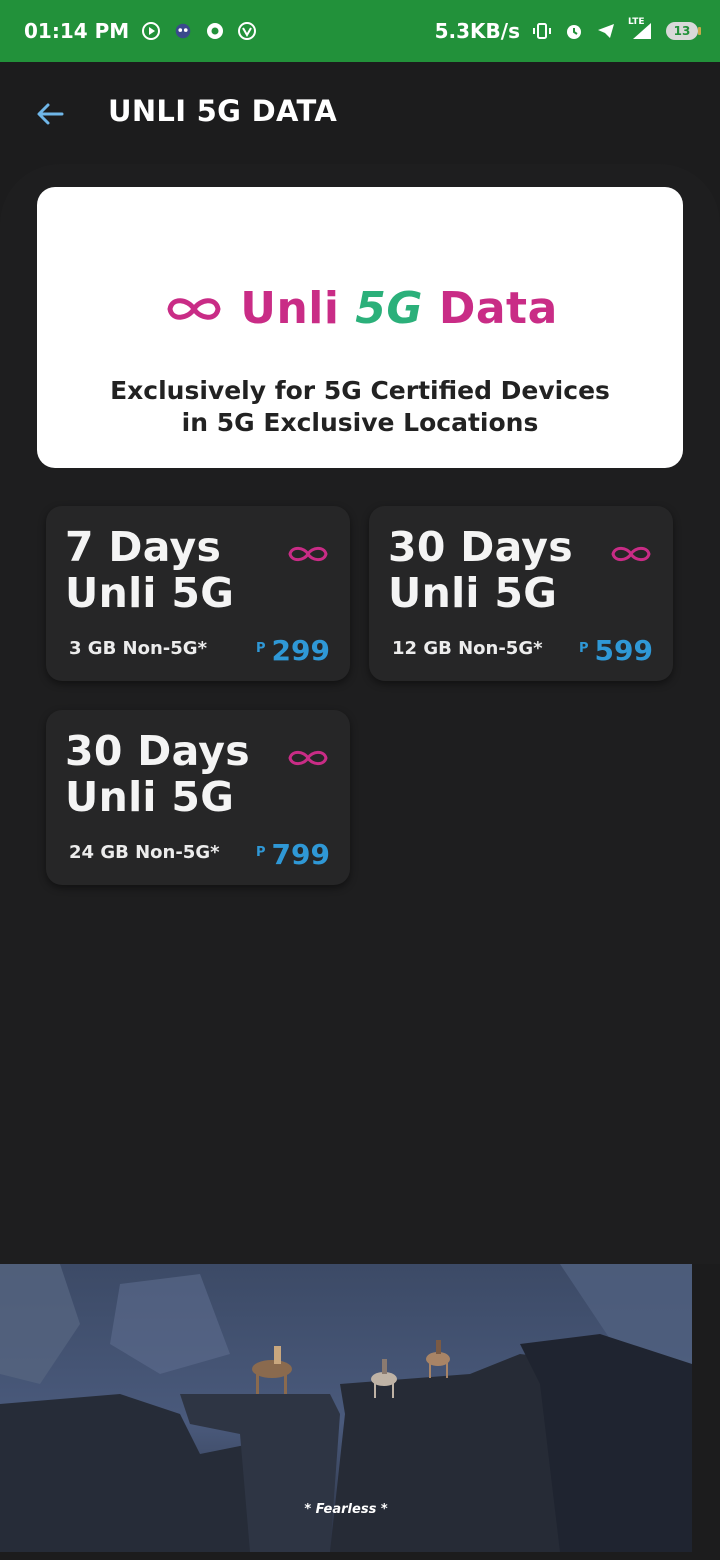 The height and width of the screenshot is (1560, 720). I want to click on ad-caption: * Fearless *, so click(346, 1509).